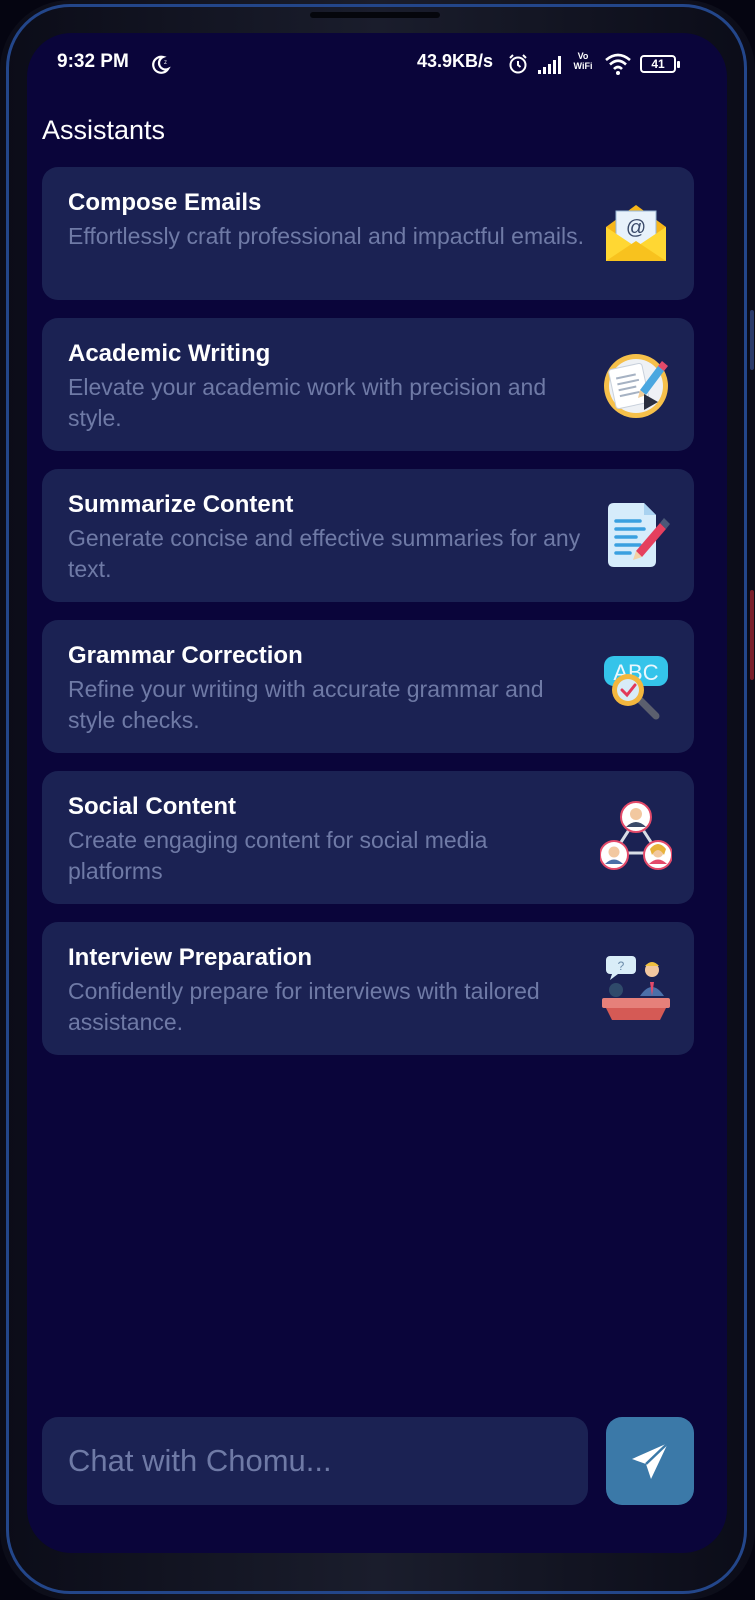 The width and height of the screenshot is (755, 1600). What do you see at coordinates (678, 64) in the screenshot?
I see `battery-tip` at bounding box center [678, 64].